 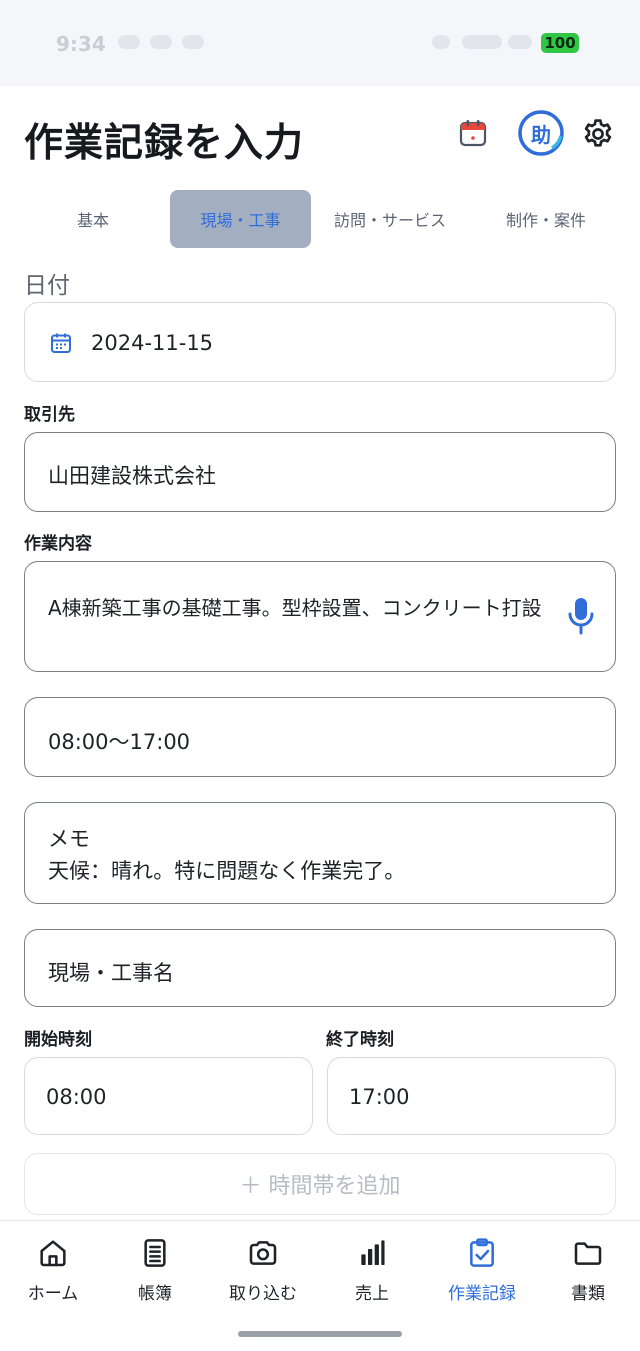 I want to click on status-bar: 9:34 100, so click(x=320, y=43).